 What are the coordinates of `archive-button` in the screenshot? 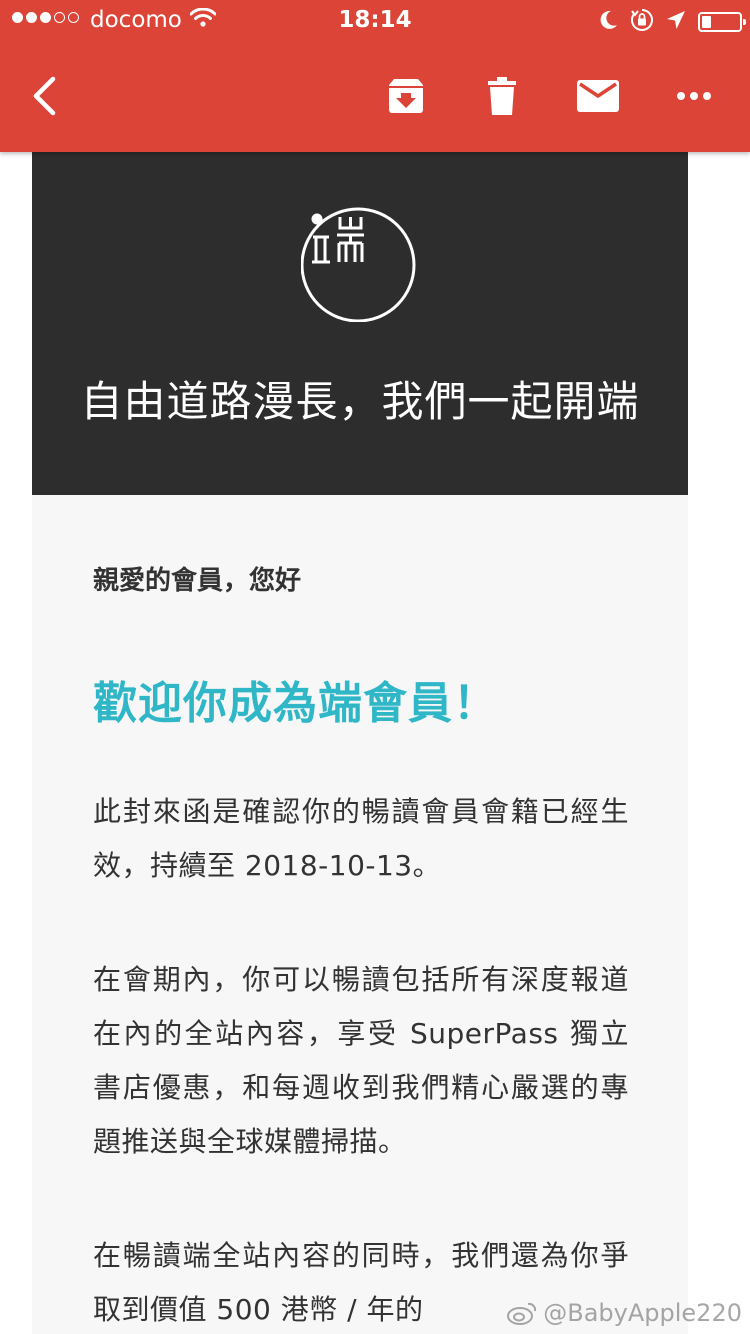 It's located at (406, 96).